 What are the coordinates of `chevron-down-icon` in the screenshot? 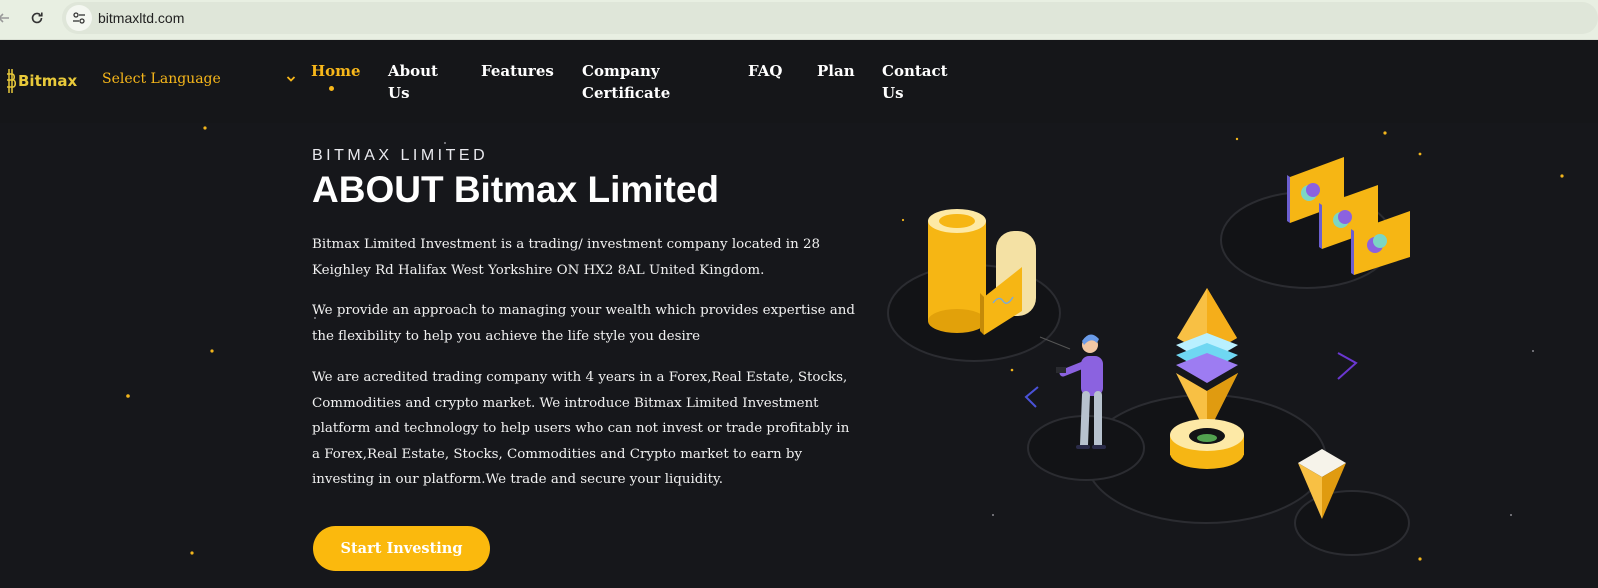 It's located at (291, 79).